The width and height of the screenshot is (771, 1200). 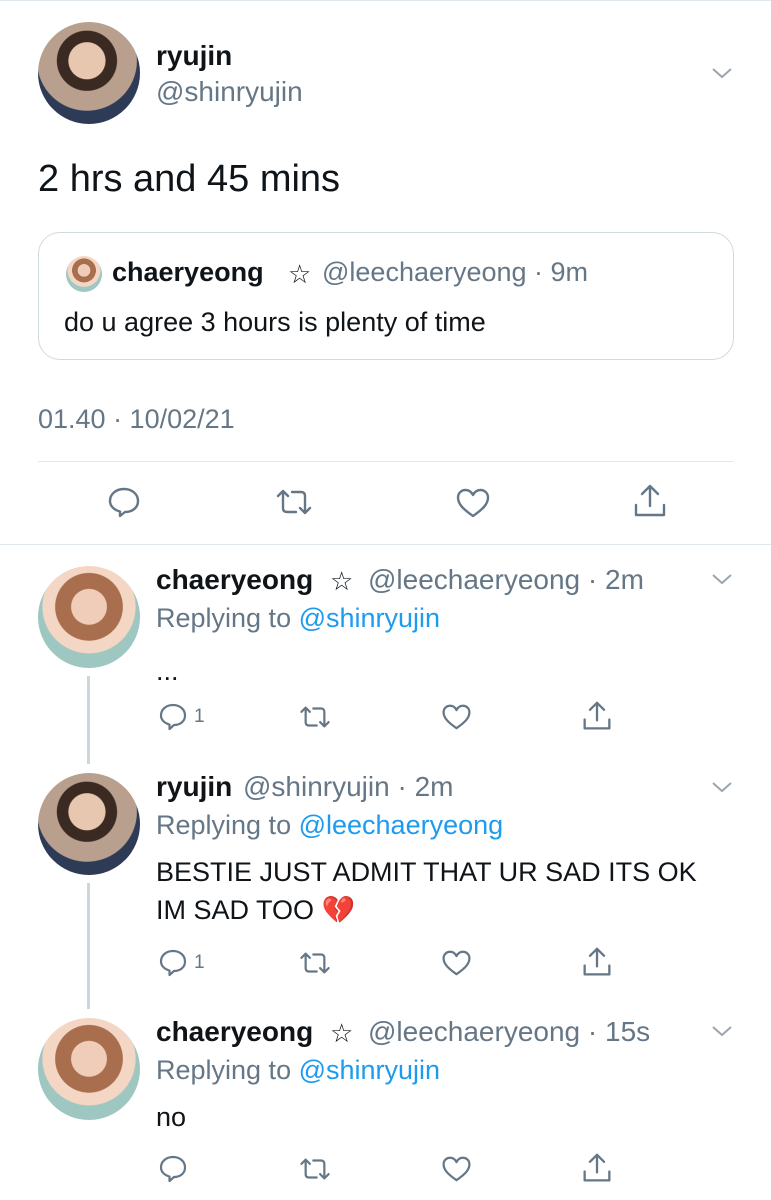 What do you see at coordinates (229, 92) in the screenshot?
I see `user-handle: @shinryujin` at bounding box center [229, 92].